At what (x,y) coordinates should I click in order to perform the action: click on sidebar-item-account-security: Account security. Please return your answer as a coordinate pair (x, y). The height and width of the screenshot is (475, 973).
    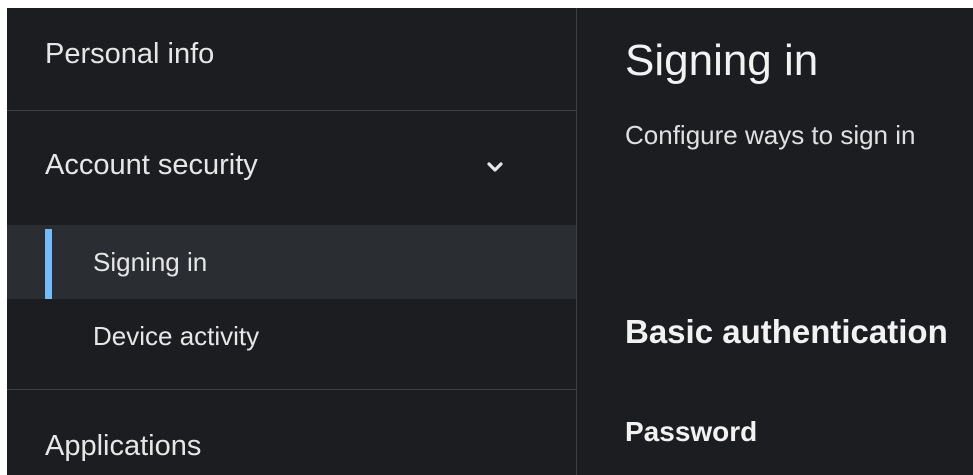
    Looking at the image, I should click on (291, 166).